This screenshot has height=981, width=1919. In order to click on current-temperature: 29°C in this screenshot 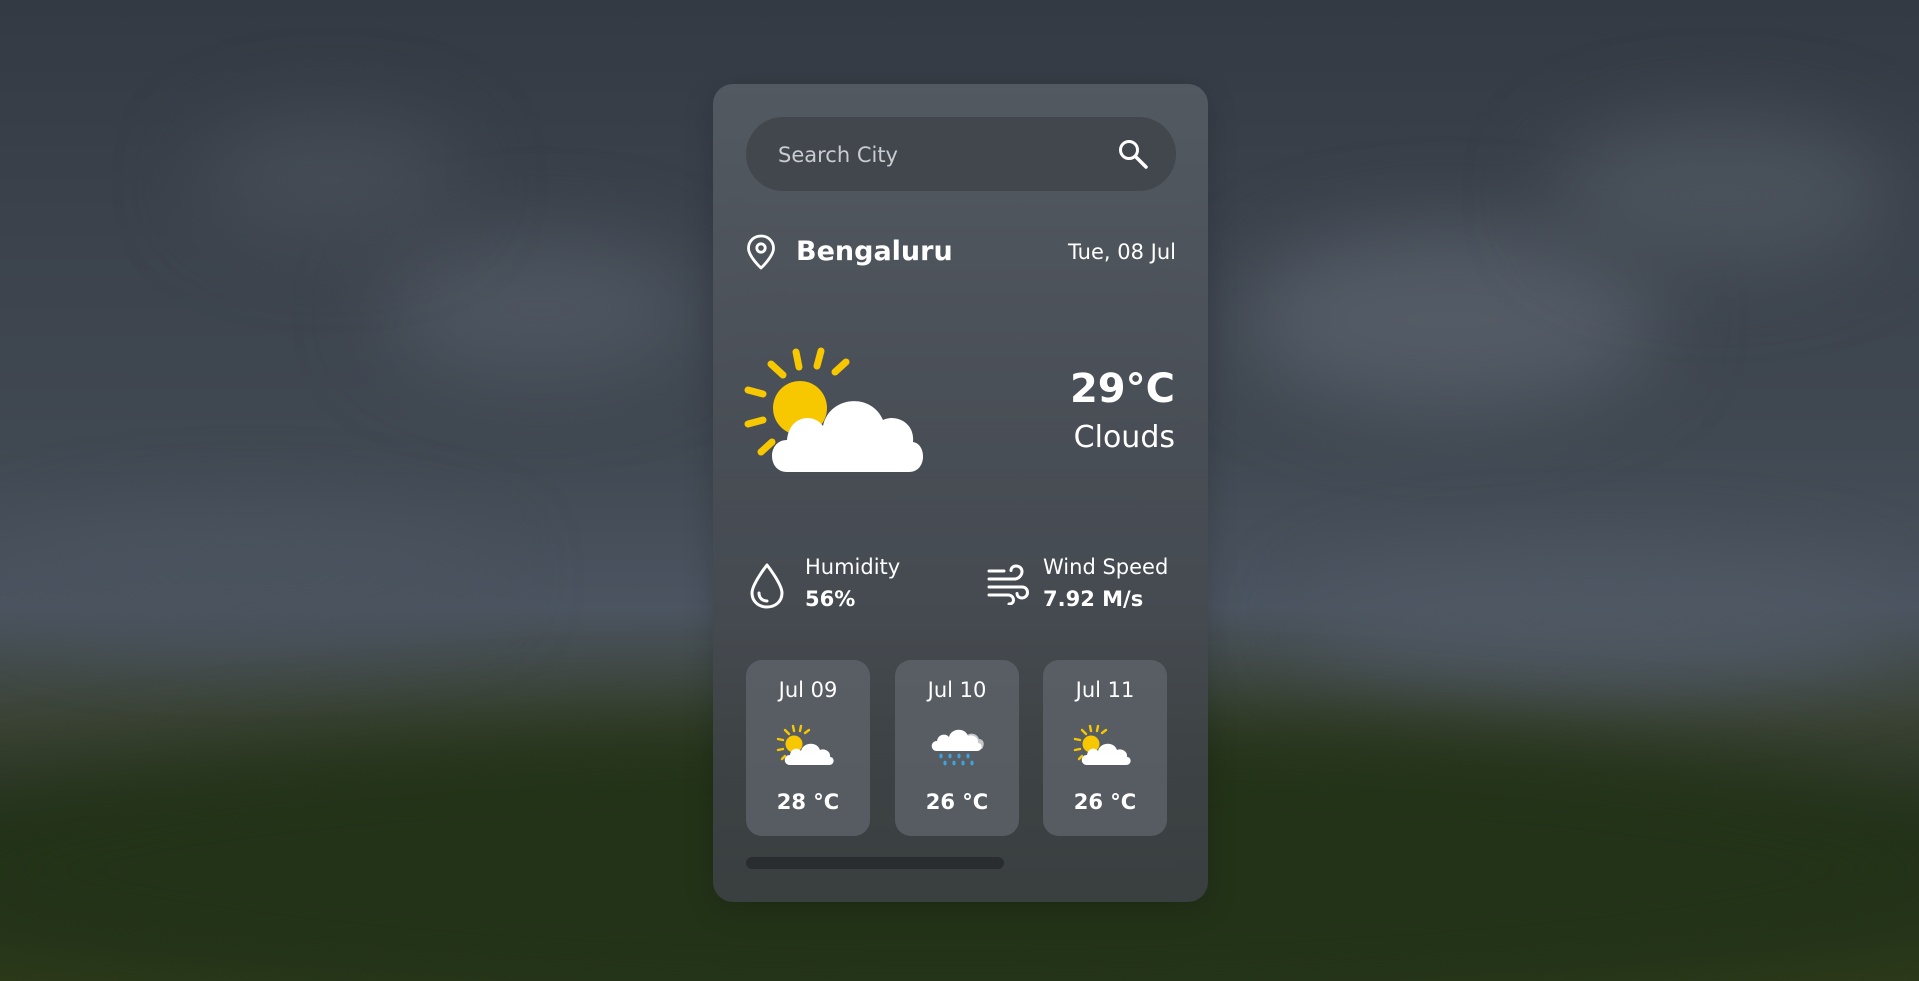, I will do `click(1122, 389)`.